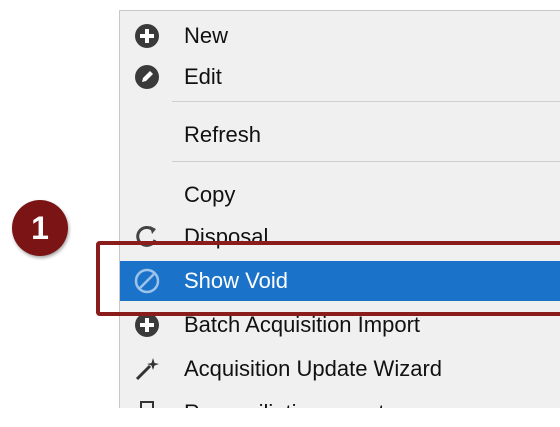 The image size is (560, 427). Describe the element at coordinates (340, 36) in the screenshot. I see `menu-item-new: New` at that location.